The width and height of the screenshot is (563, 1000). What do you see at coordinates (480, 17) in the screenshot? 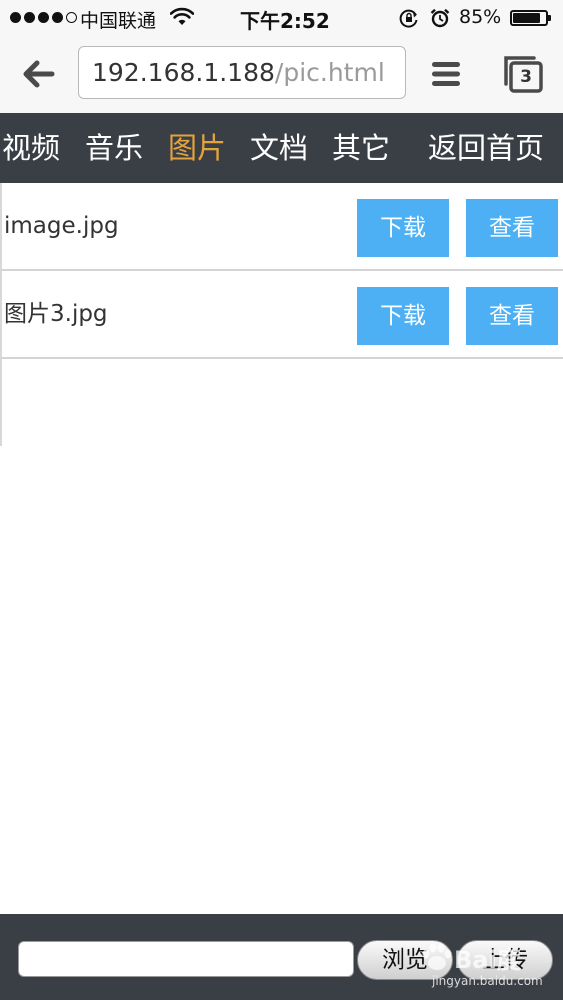
I see `battery-percent: 85%` at bounding box center [480, 17].